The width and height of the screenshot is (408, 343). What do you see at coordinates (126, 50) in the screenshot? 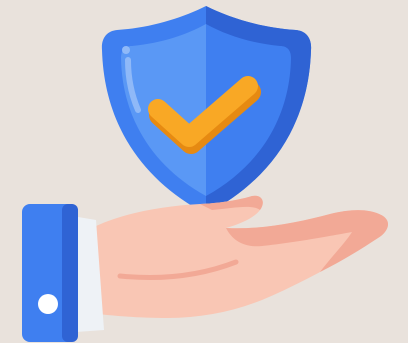
I see `shield-gloss-dot` at bounding box center [126, 50].